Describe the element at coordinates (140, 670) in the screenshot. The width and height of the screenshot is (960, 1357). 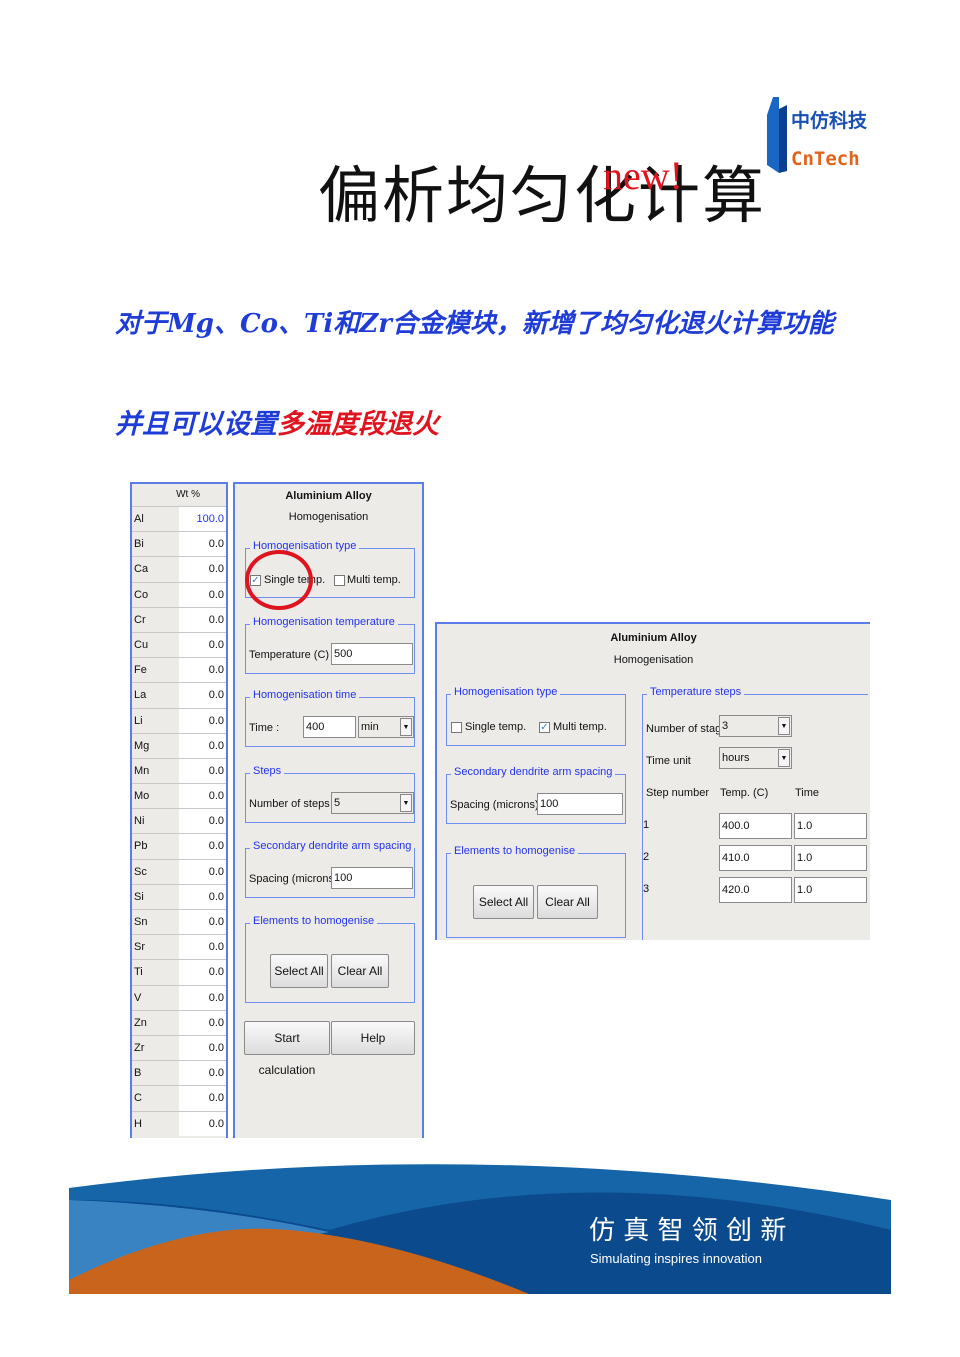
I see `element-symbol: Fe` at that location.